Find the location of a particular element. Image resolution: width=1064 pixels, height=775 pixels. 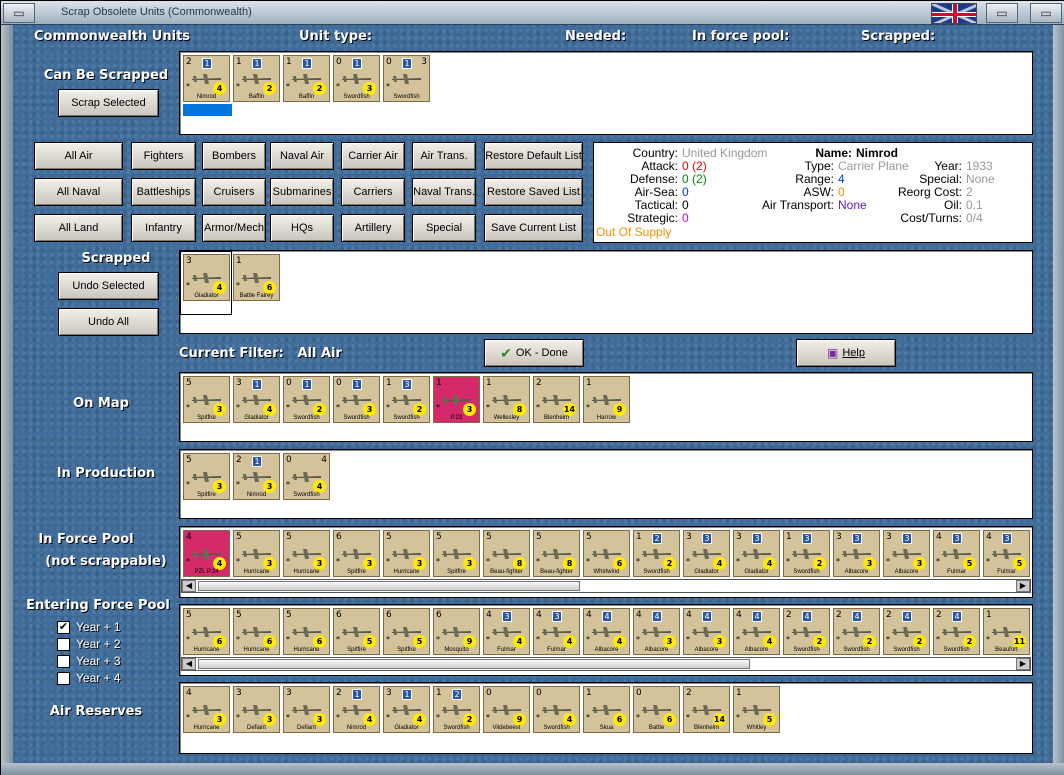

unit-counter: 1 * 6 Battle Fairey is located at coordinates (256, 277).